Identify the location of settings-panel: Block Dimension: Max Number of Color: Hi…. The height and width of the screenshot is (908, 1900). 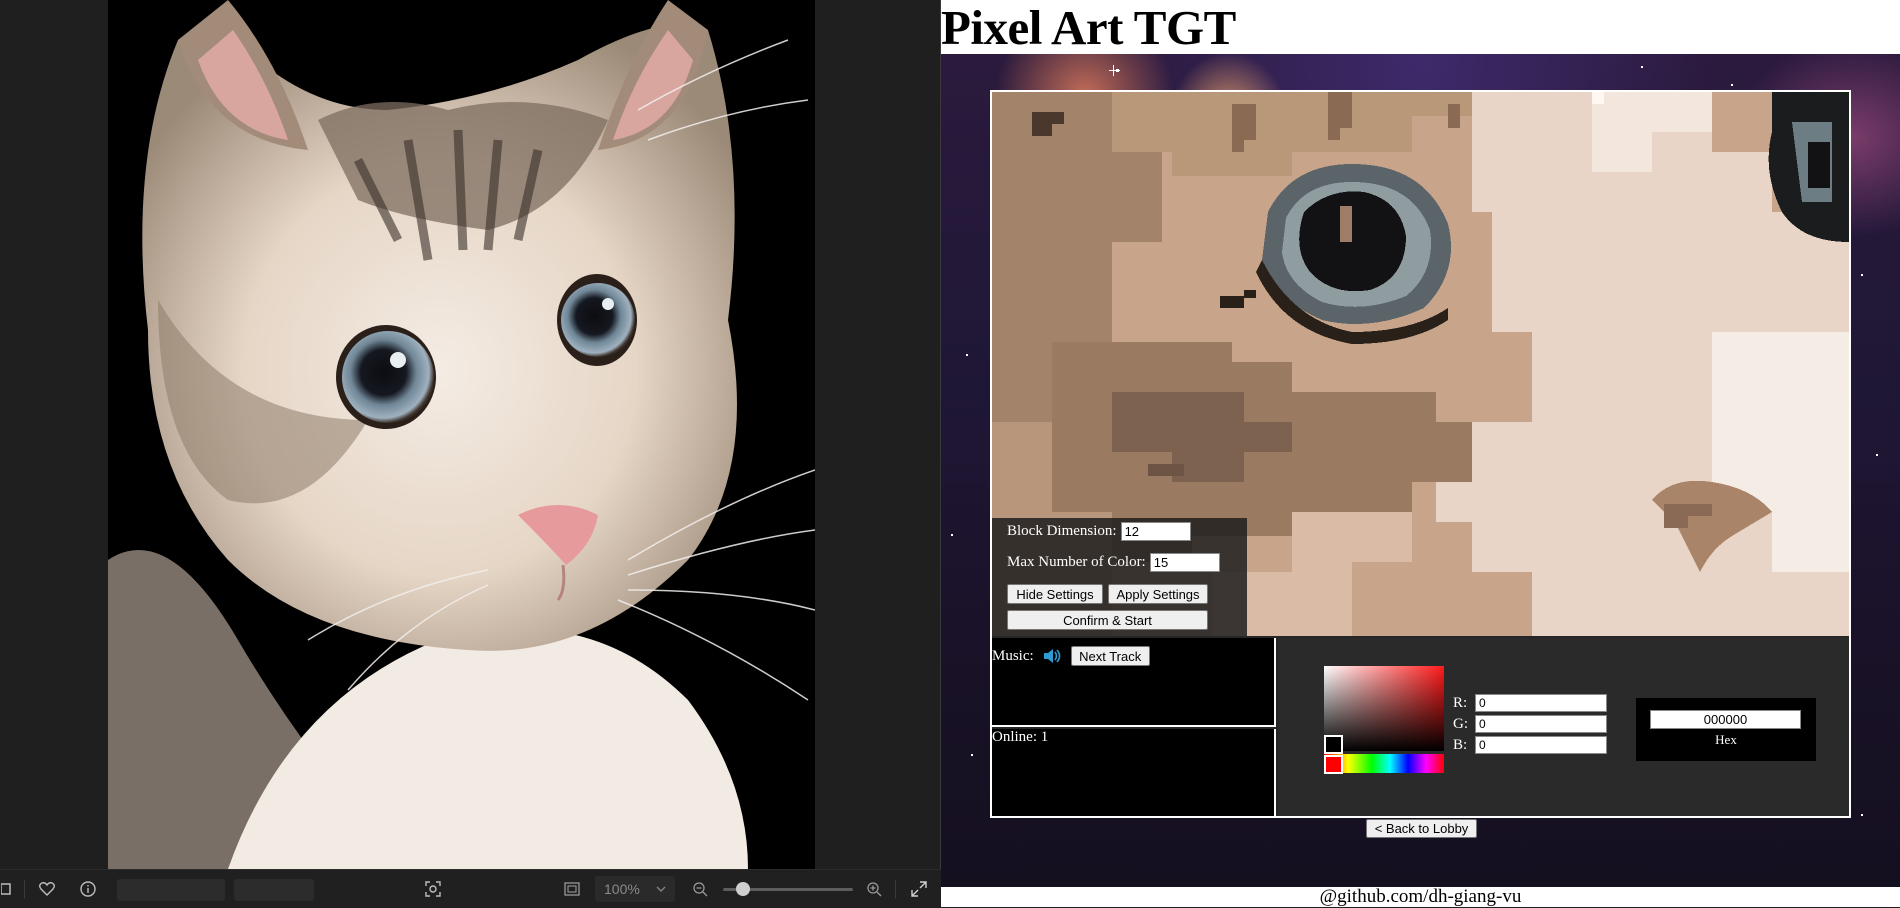
(1119, 577).